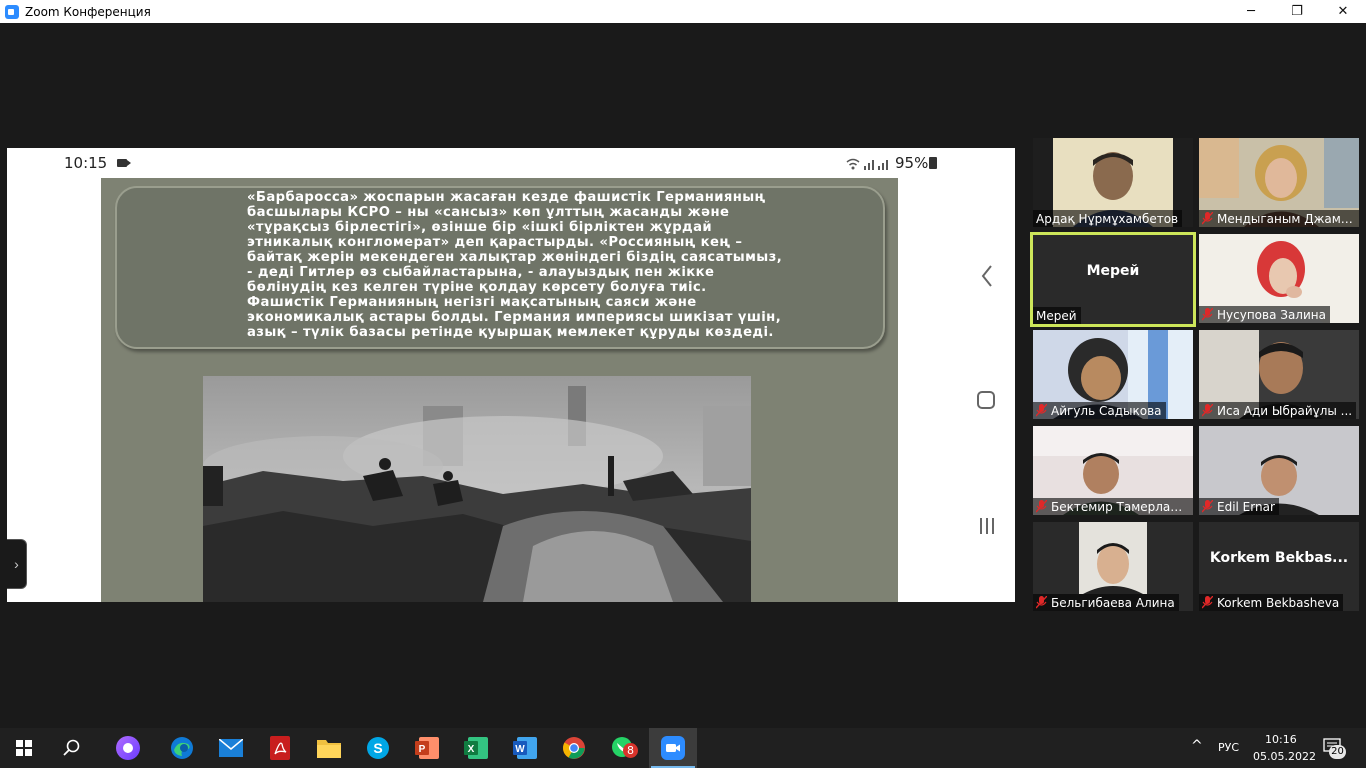 Image resolution: width=1366 pixels, height=768 pixels. I want to click on word-icon: W, so click(525, 748).